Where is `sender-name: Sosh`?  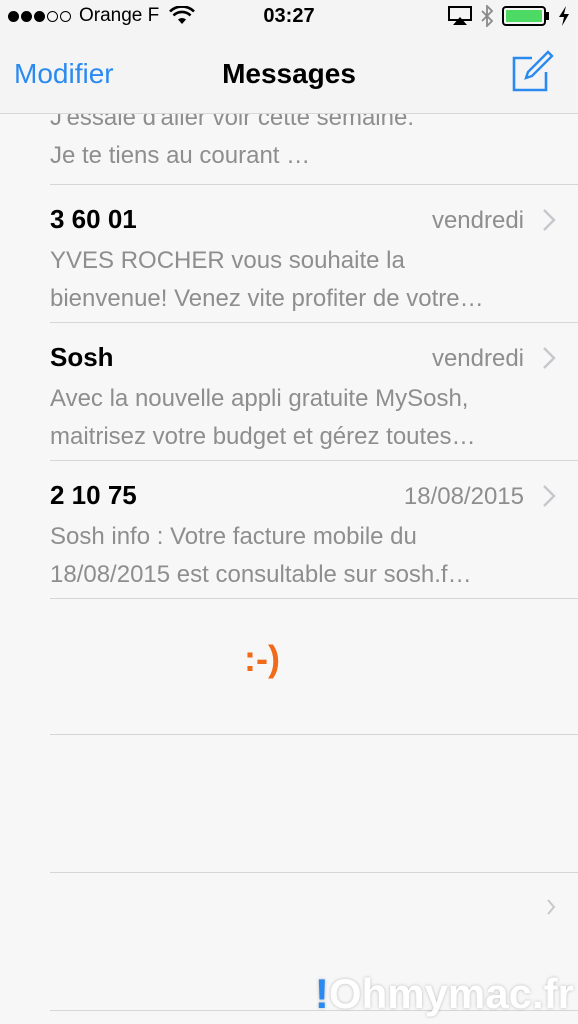 sender-name: Sosh is located at coordinates (82, 357).